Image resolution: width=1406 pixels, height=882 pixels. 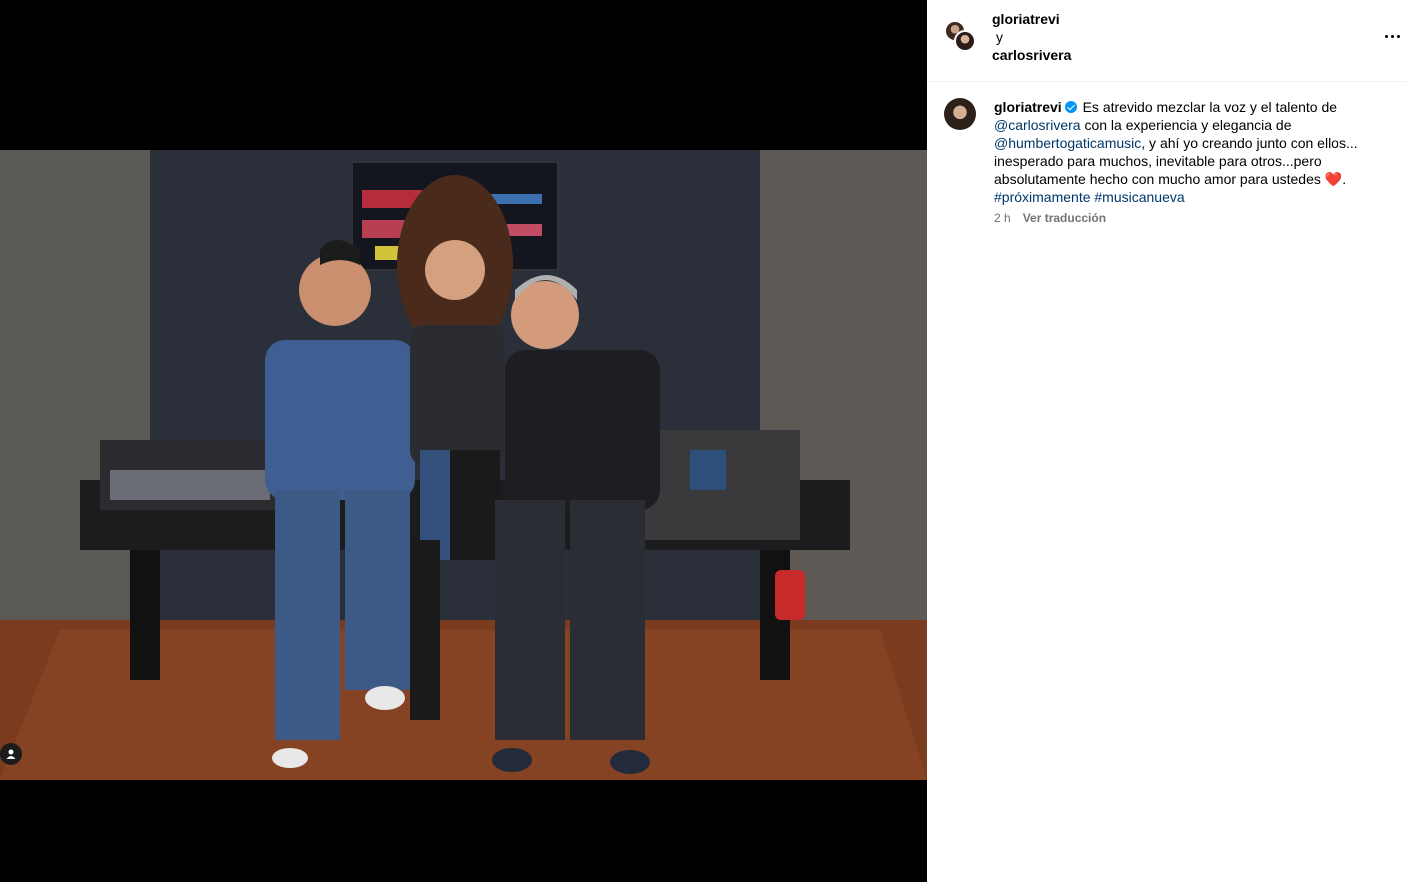 I want to click on collab-avatars, so click(x=961, y=37).